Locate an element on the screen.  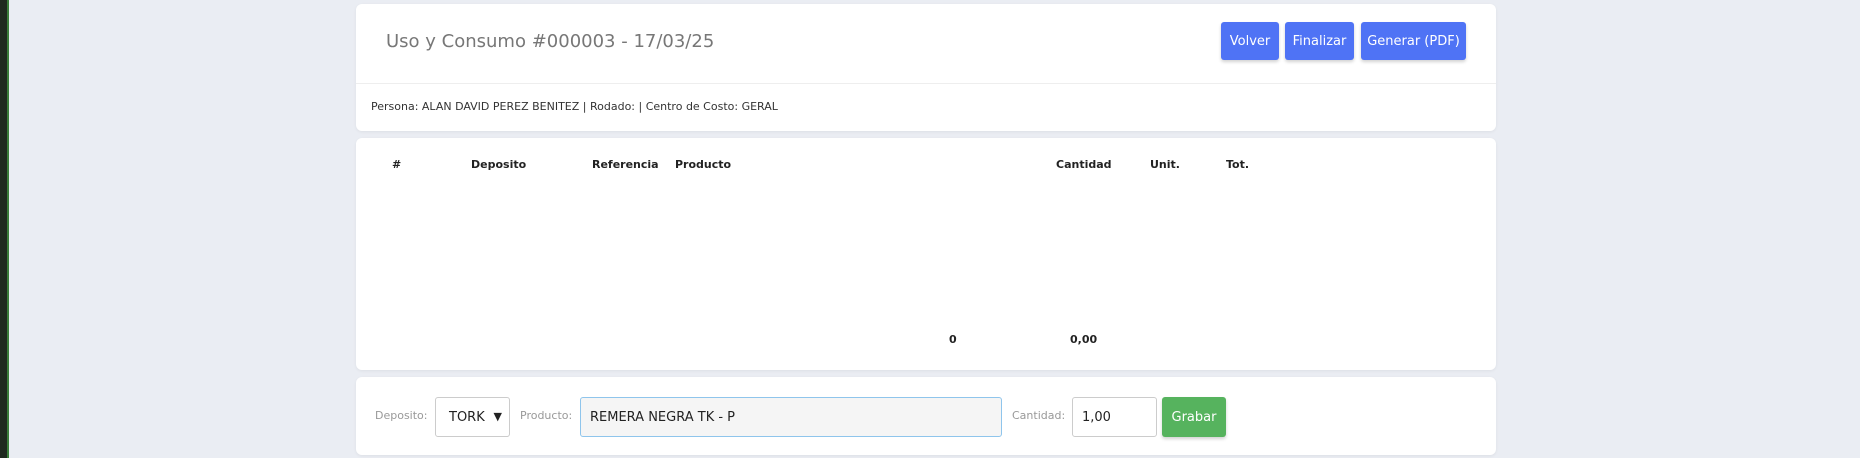
total-valor: 0,00 is located at coordinates (1084, 339).